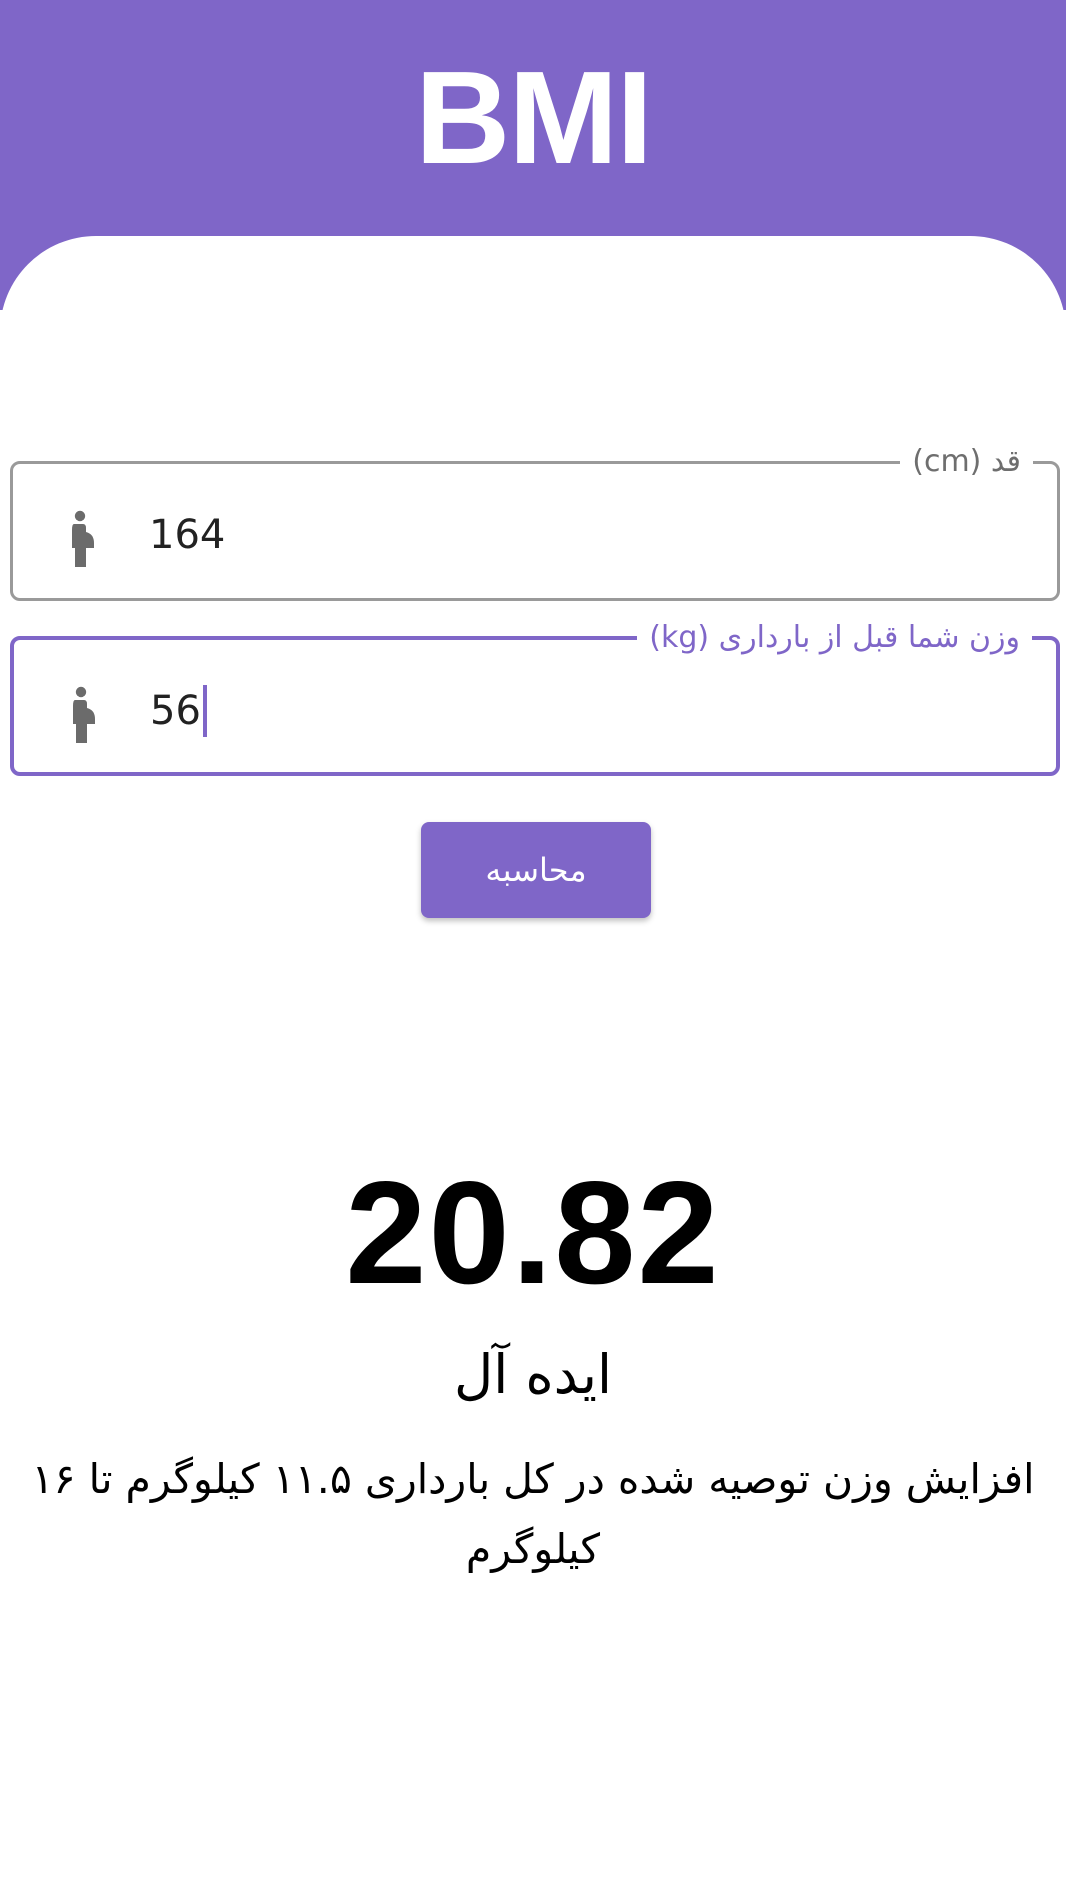 This screenshot has height=1897, width=1066. Describe the element at coordinates (187, 535) in the screenshot. I see `height-input: 164` at that location.